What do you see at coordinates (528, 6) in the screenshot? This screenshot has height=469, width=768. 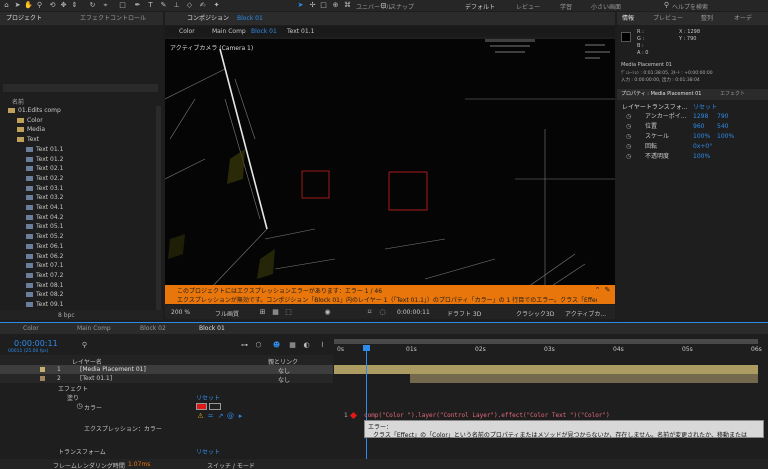 I see `workspace-review: レビュー` at bounding box center [528, 6].